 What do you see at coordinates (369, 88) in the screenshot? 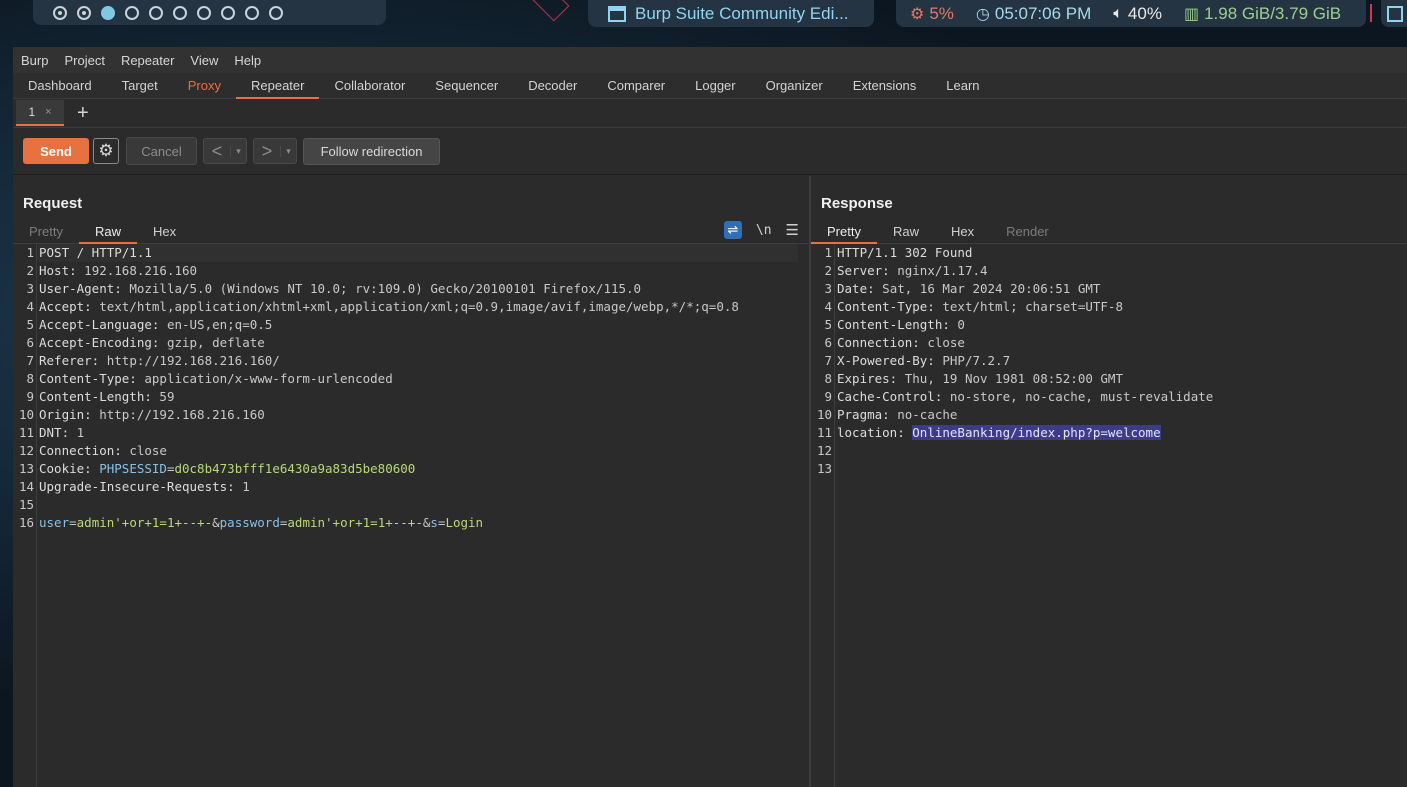
I see `tab-collaborator: Collaborator` at bounding box center [369, 88].